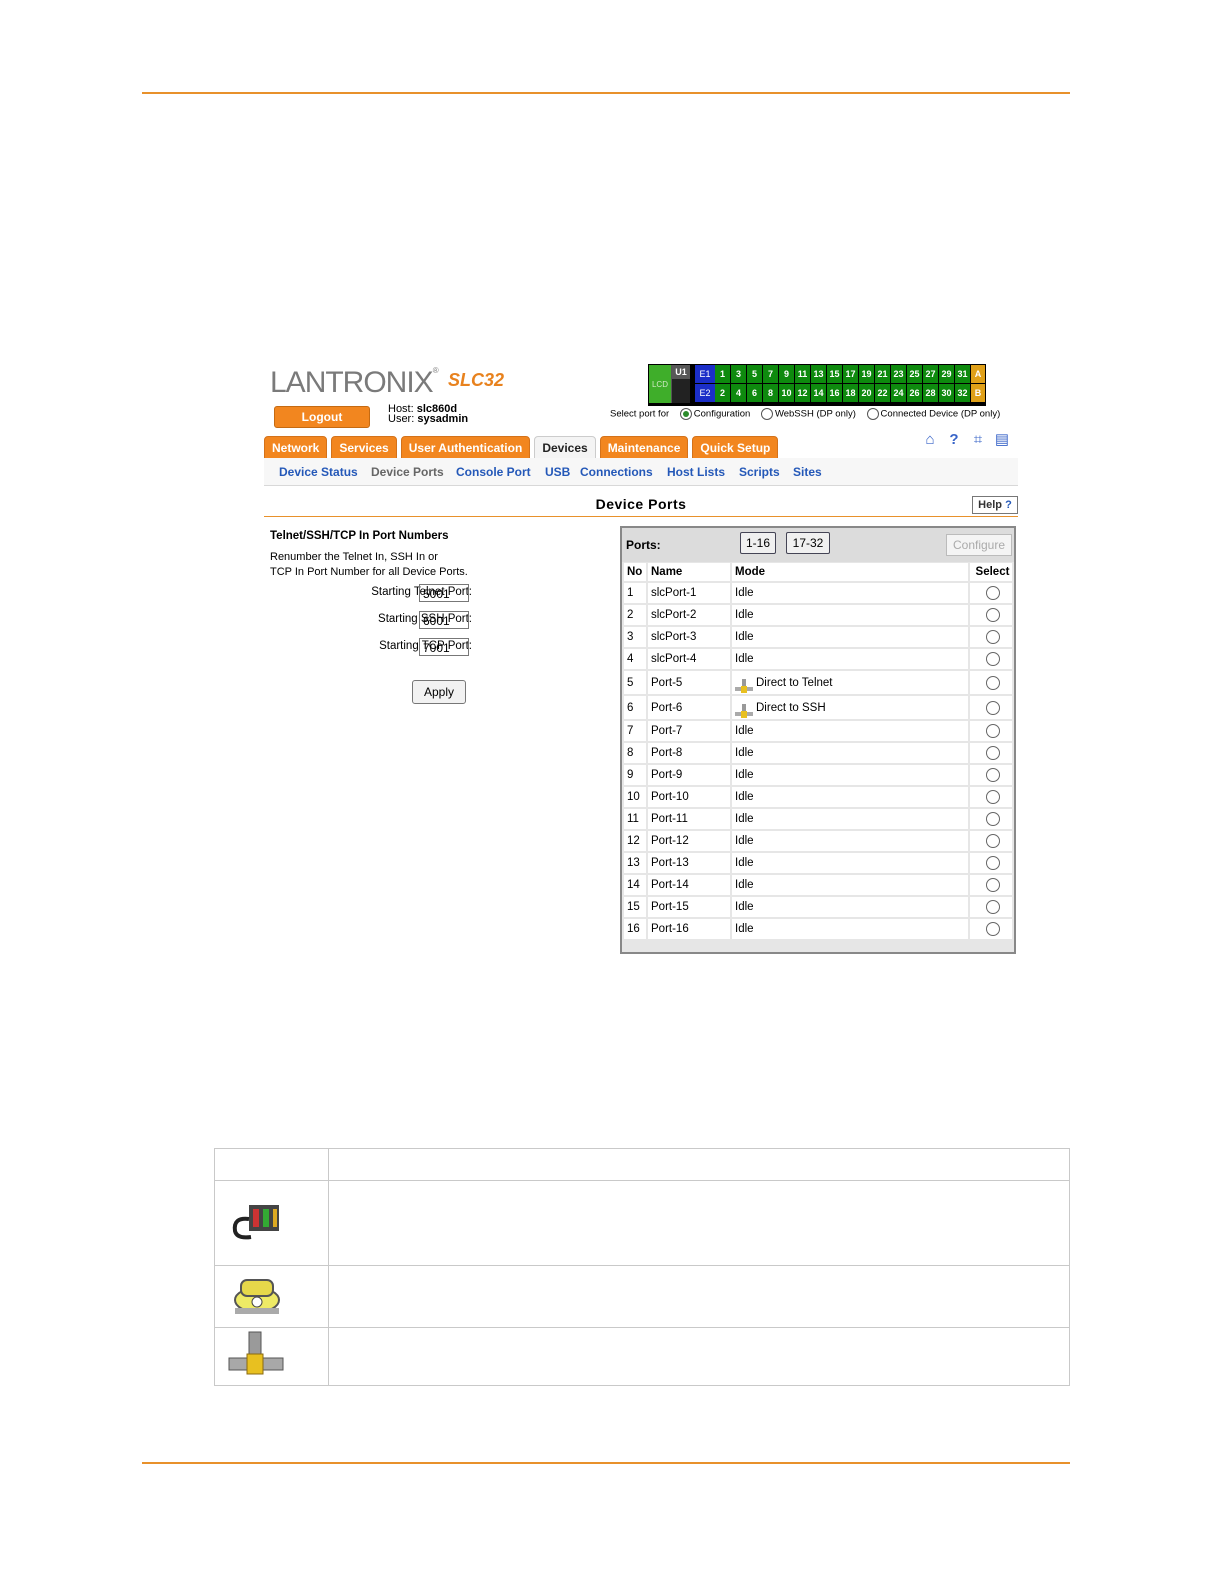 This screenshot has height=1584, width=1224. I want to click on subnav-host-lists: Host Lists, so click(696, 472).